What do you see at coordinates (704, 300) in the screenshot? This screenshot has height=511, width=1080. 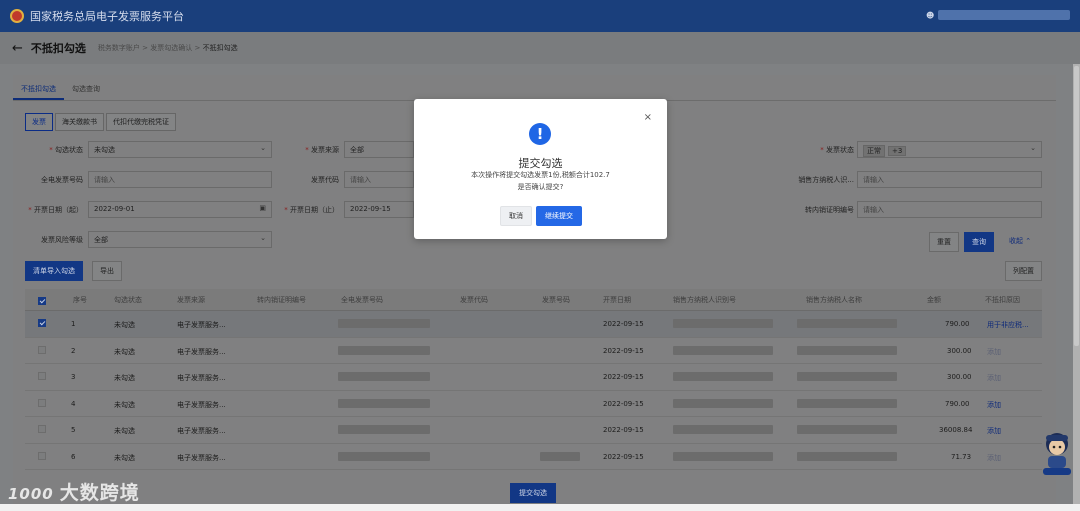 I see `col-header: 销售方纳税人识别号` at bounding box center [704, 300].